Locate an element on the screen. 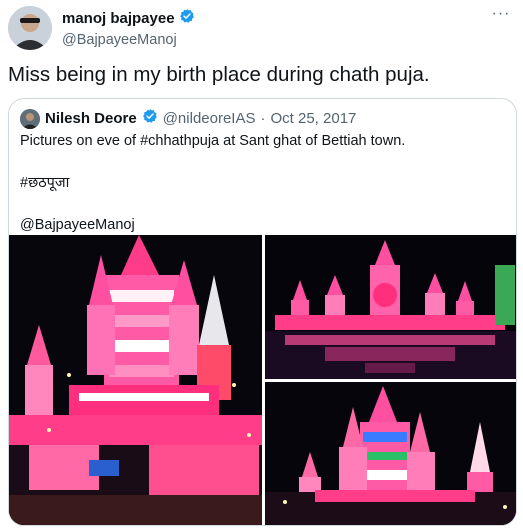 The height and width of the screenshot is (529, 523). author-name: manoj bajpayee is located at coordinates (118, 18).